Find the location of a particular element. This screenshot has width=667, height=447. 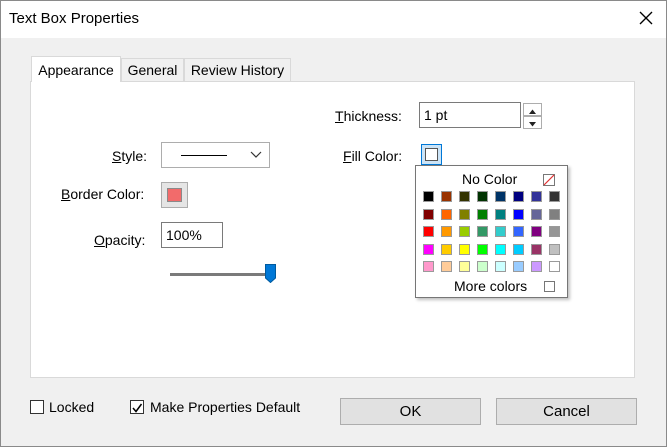

opacity-slider-thumb is located at coordinates (270, 273).